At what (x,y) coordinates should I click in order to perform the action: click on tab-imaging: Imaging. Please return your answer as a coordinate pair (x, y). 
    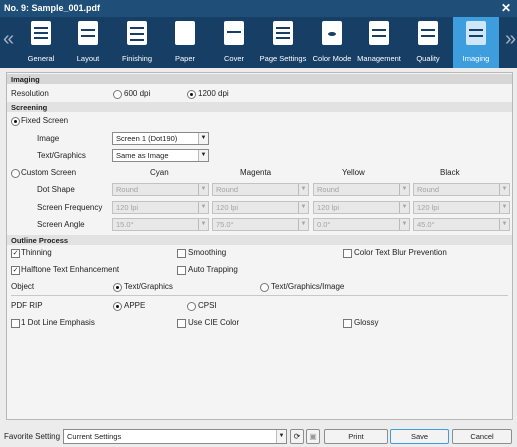
    Looking at the image, I should click on (476, 42).